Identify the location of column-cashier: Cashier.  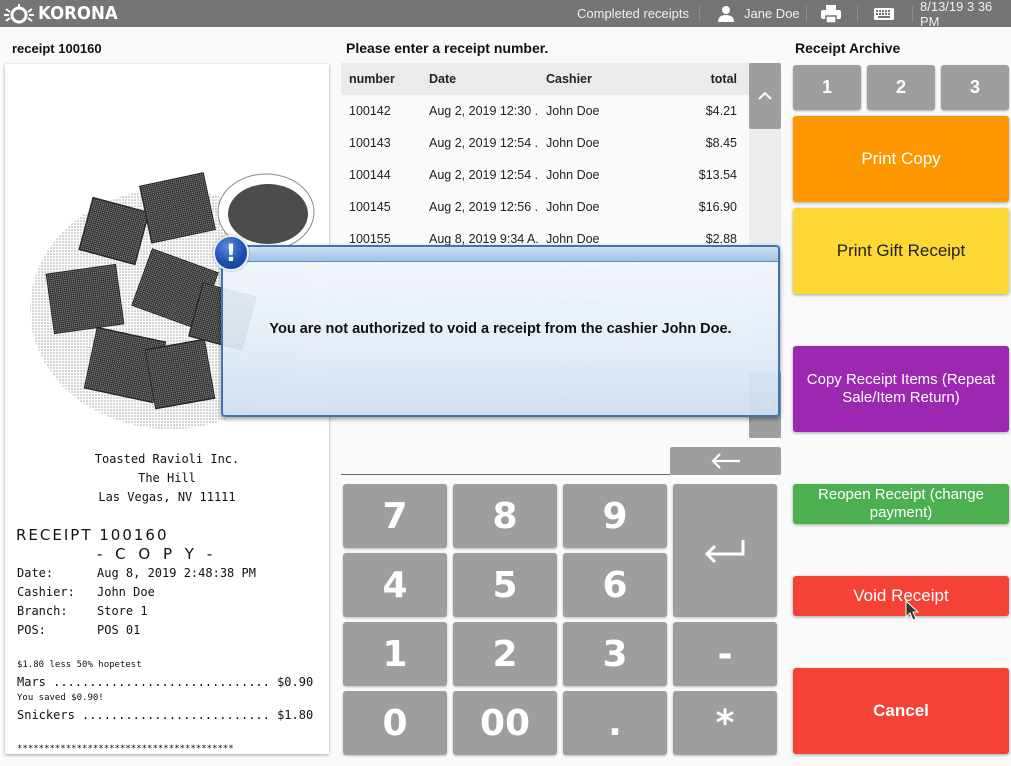
(598, 79).